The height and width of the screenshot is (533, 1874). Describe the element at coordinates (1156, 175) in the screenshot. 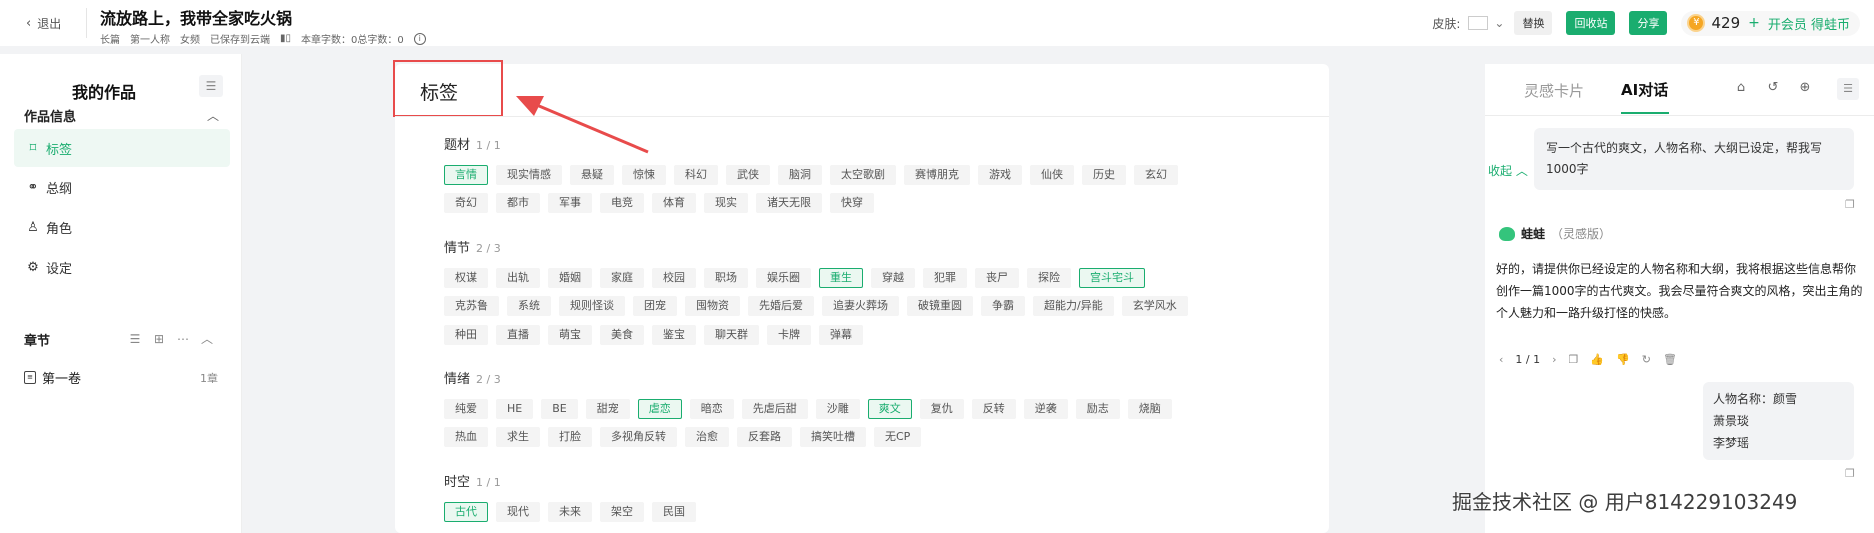

I see `tag-chip: 玄幻` at that location.